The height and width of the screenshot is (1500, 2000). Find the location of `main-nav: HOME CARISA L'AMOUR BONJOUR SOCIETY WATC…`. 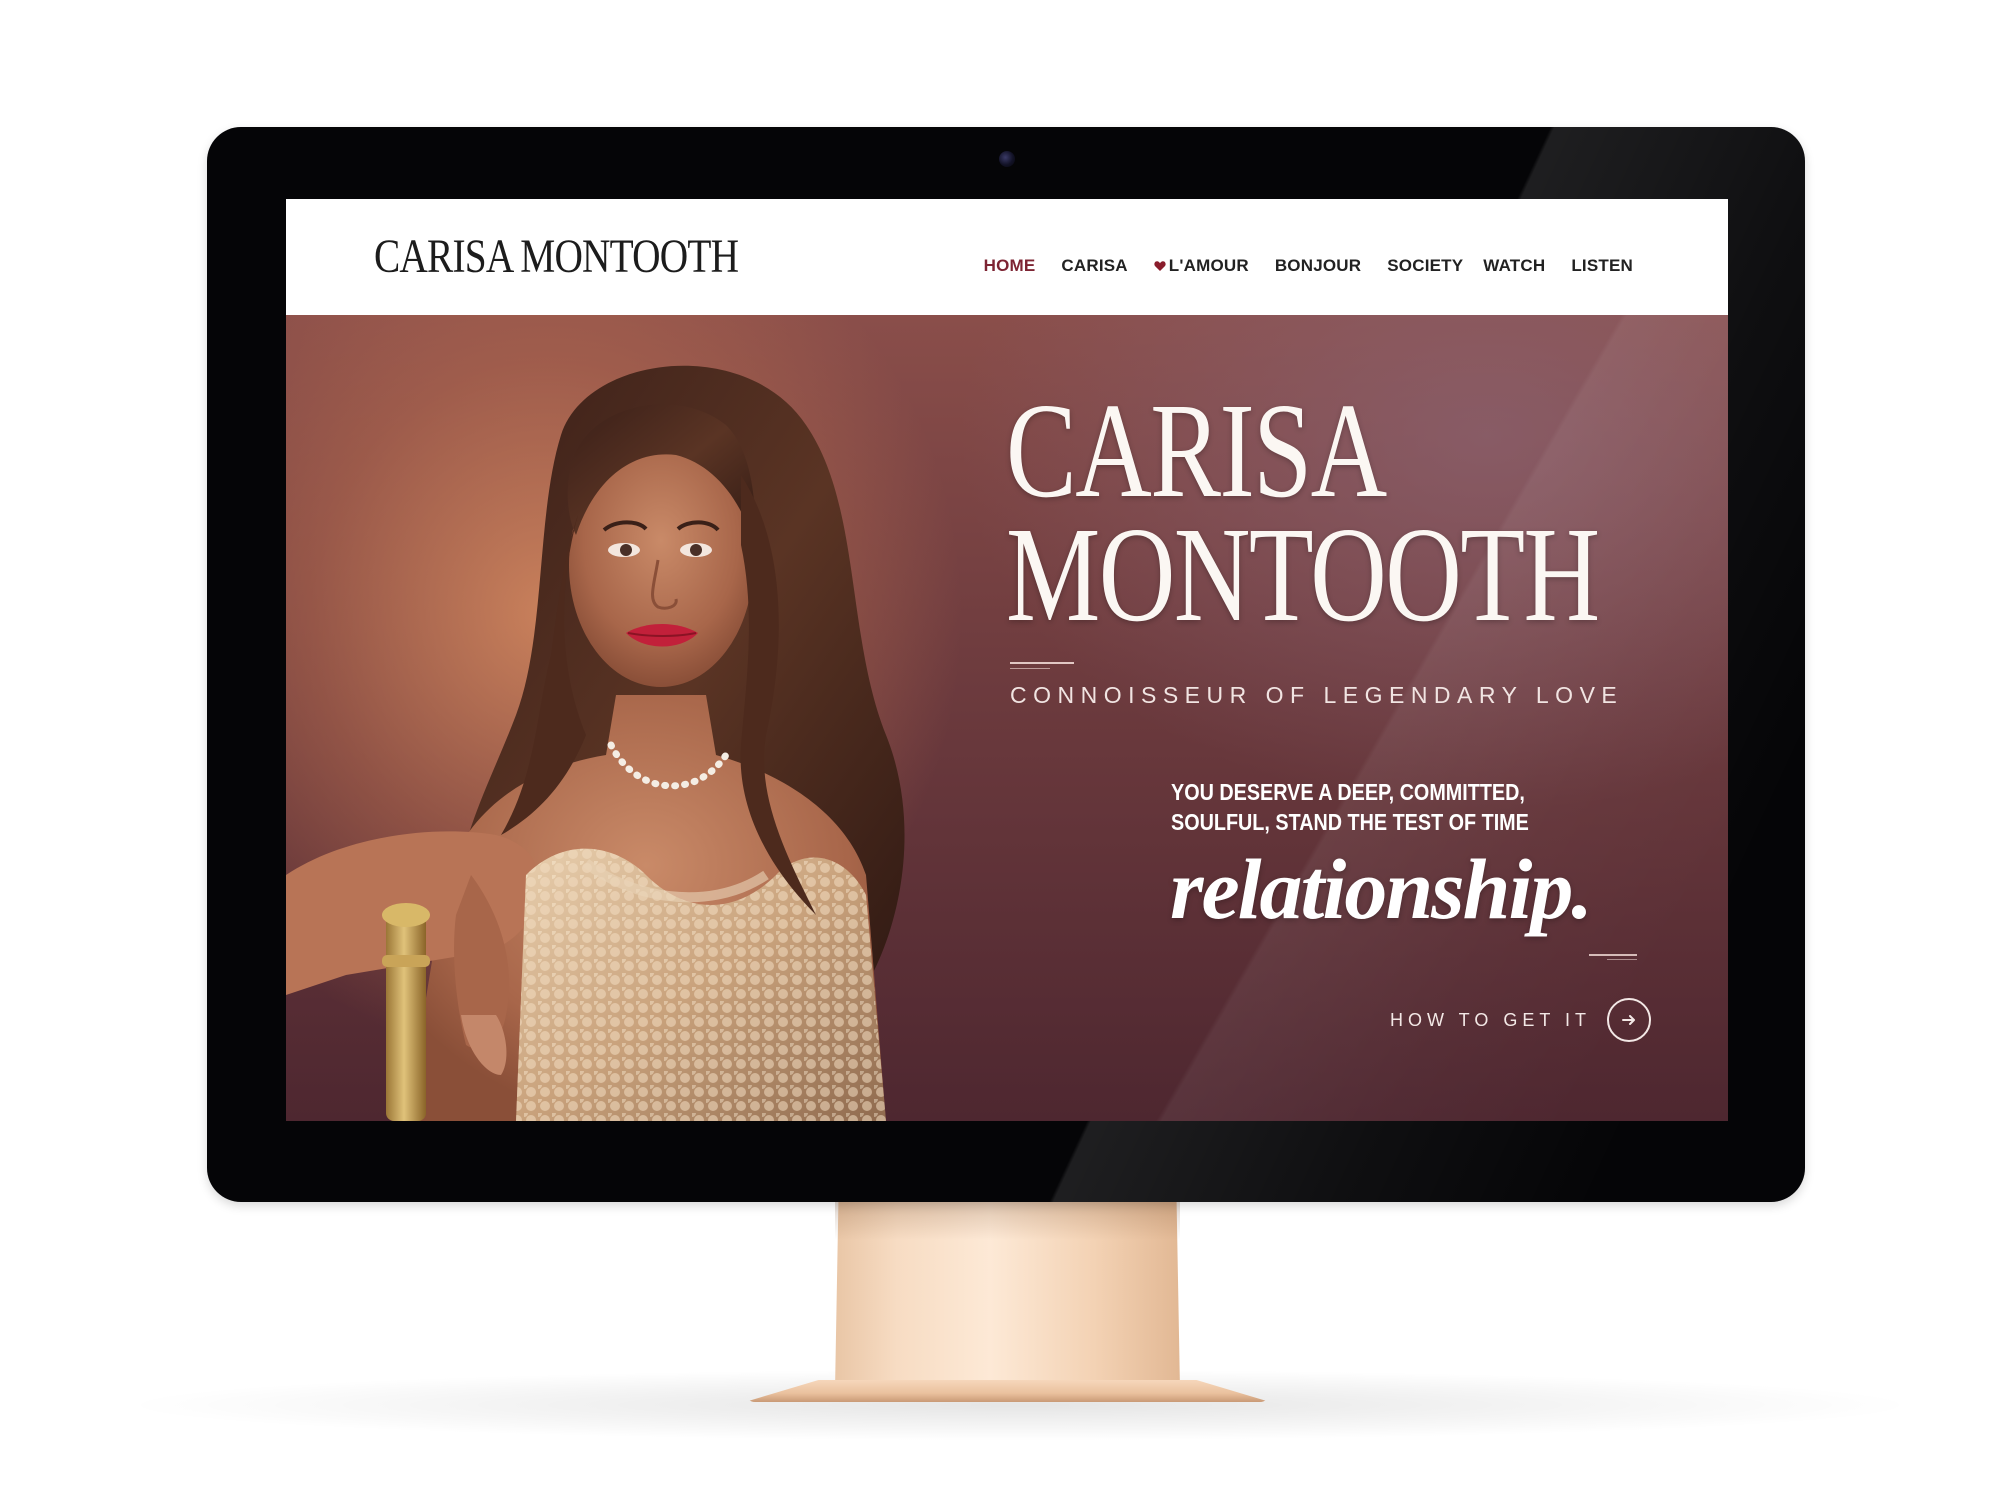

main-nav: HOME CARISA L'AMOUR BONJOUR SOCIETY WATC… is located at coordinates (1295, 266).